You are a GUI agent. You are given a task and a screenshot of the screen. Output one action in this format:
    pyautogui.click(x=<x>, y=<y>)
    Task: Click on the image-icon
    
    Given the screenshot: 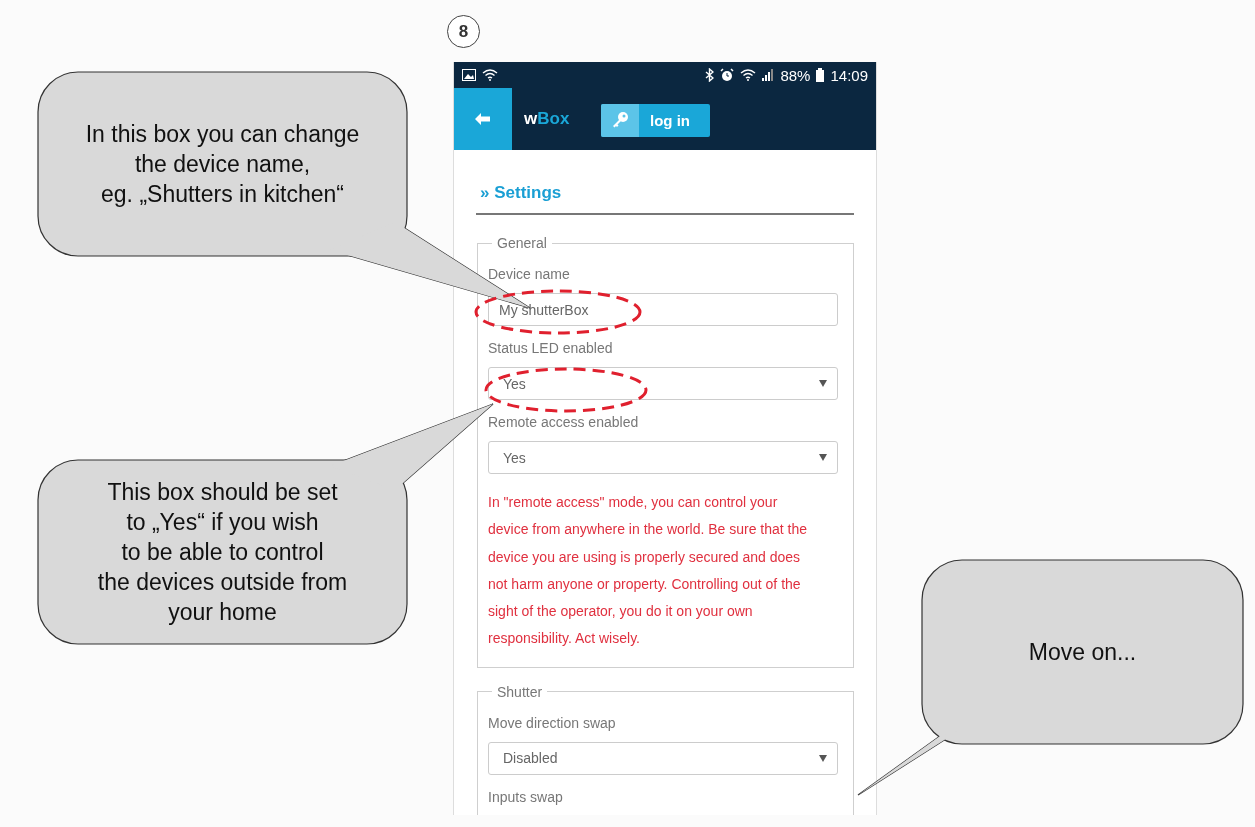 What is the action you would take?
    pyautogui.click(x=469, y=75)
    